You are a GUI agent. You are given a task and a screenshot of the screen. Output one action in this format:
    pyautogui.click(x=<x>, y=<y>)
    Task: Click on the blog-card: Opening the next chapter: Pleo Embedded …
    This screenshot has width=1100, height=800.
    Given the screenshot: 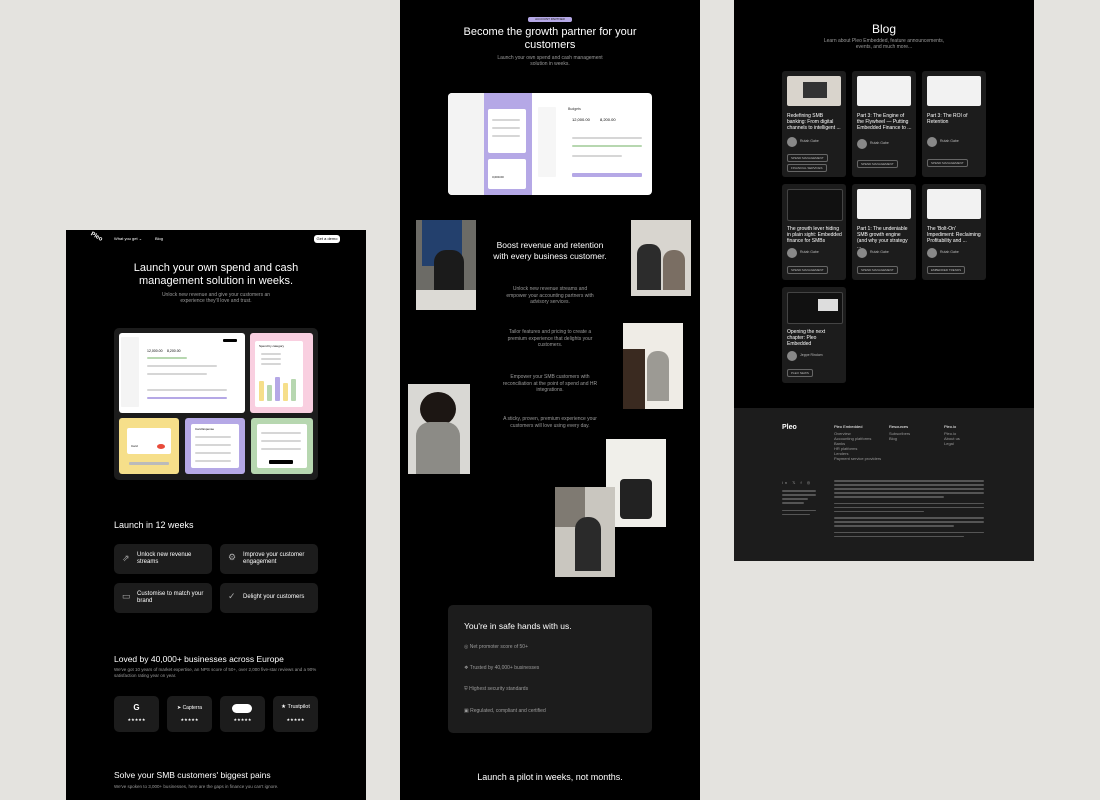 What is the action you would take?
    pyautogui.click(x=814, y=335)
    